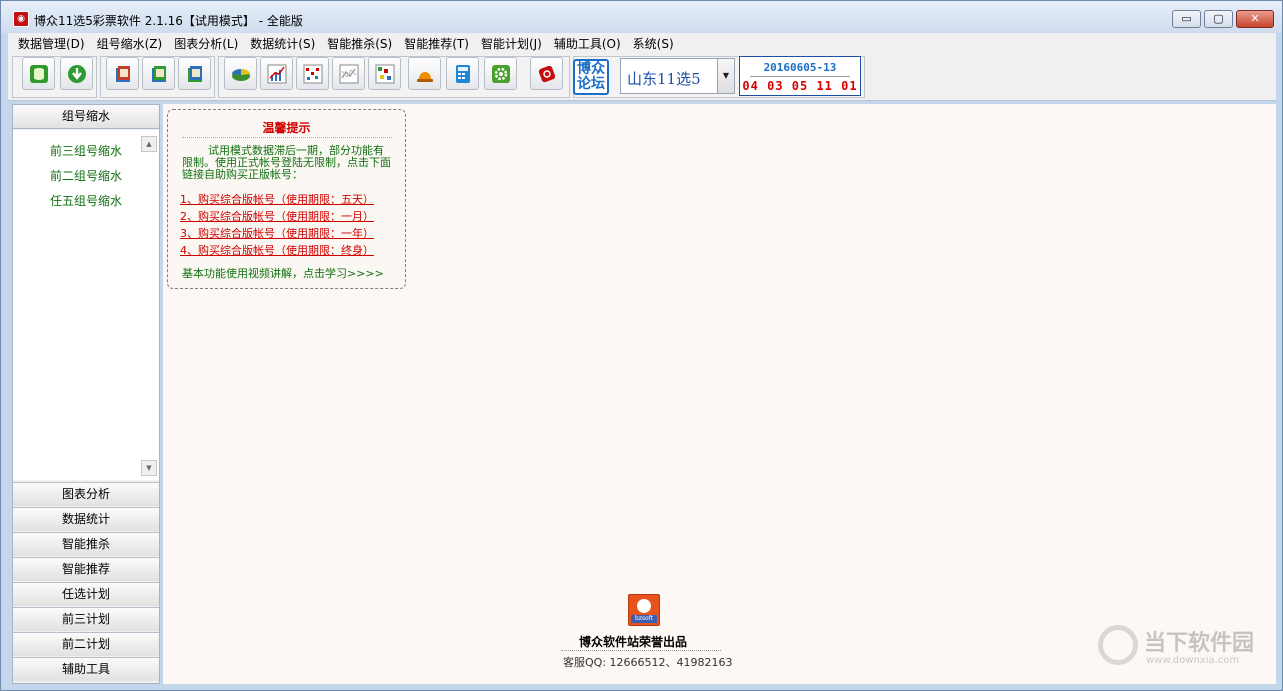  I want to click on sidebar-item-front3-plan: 前三计划, so click(86, 619).